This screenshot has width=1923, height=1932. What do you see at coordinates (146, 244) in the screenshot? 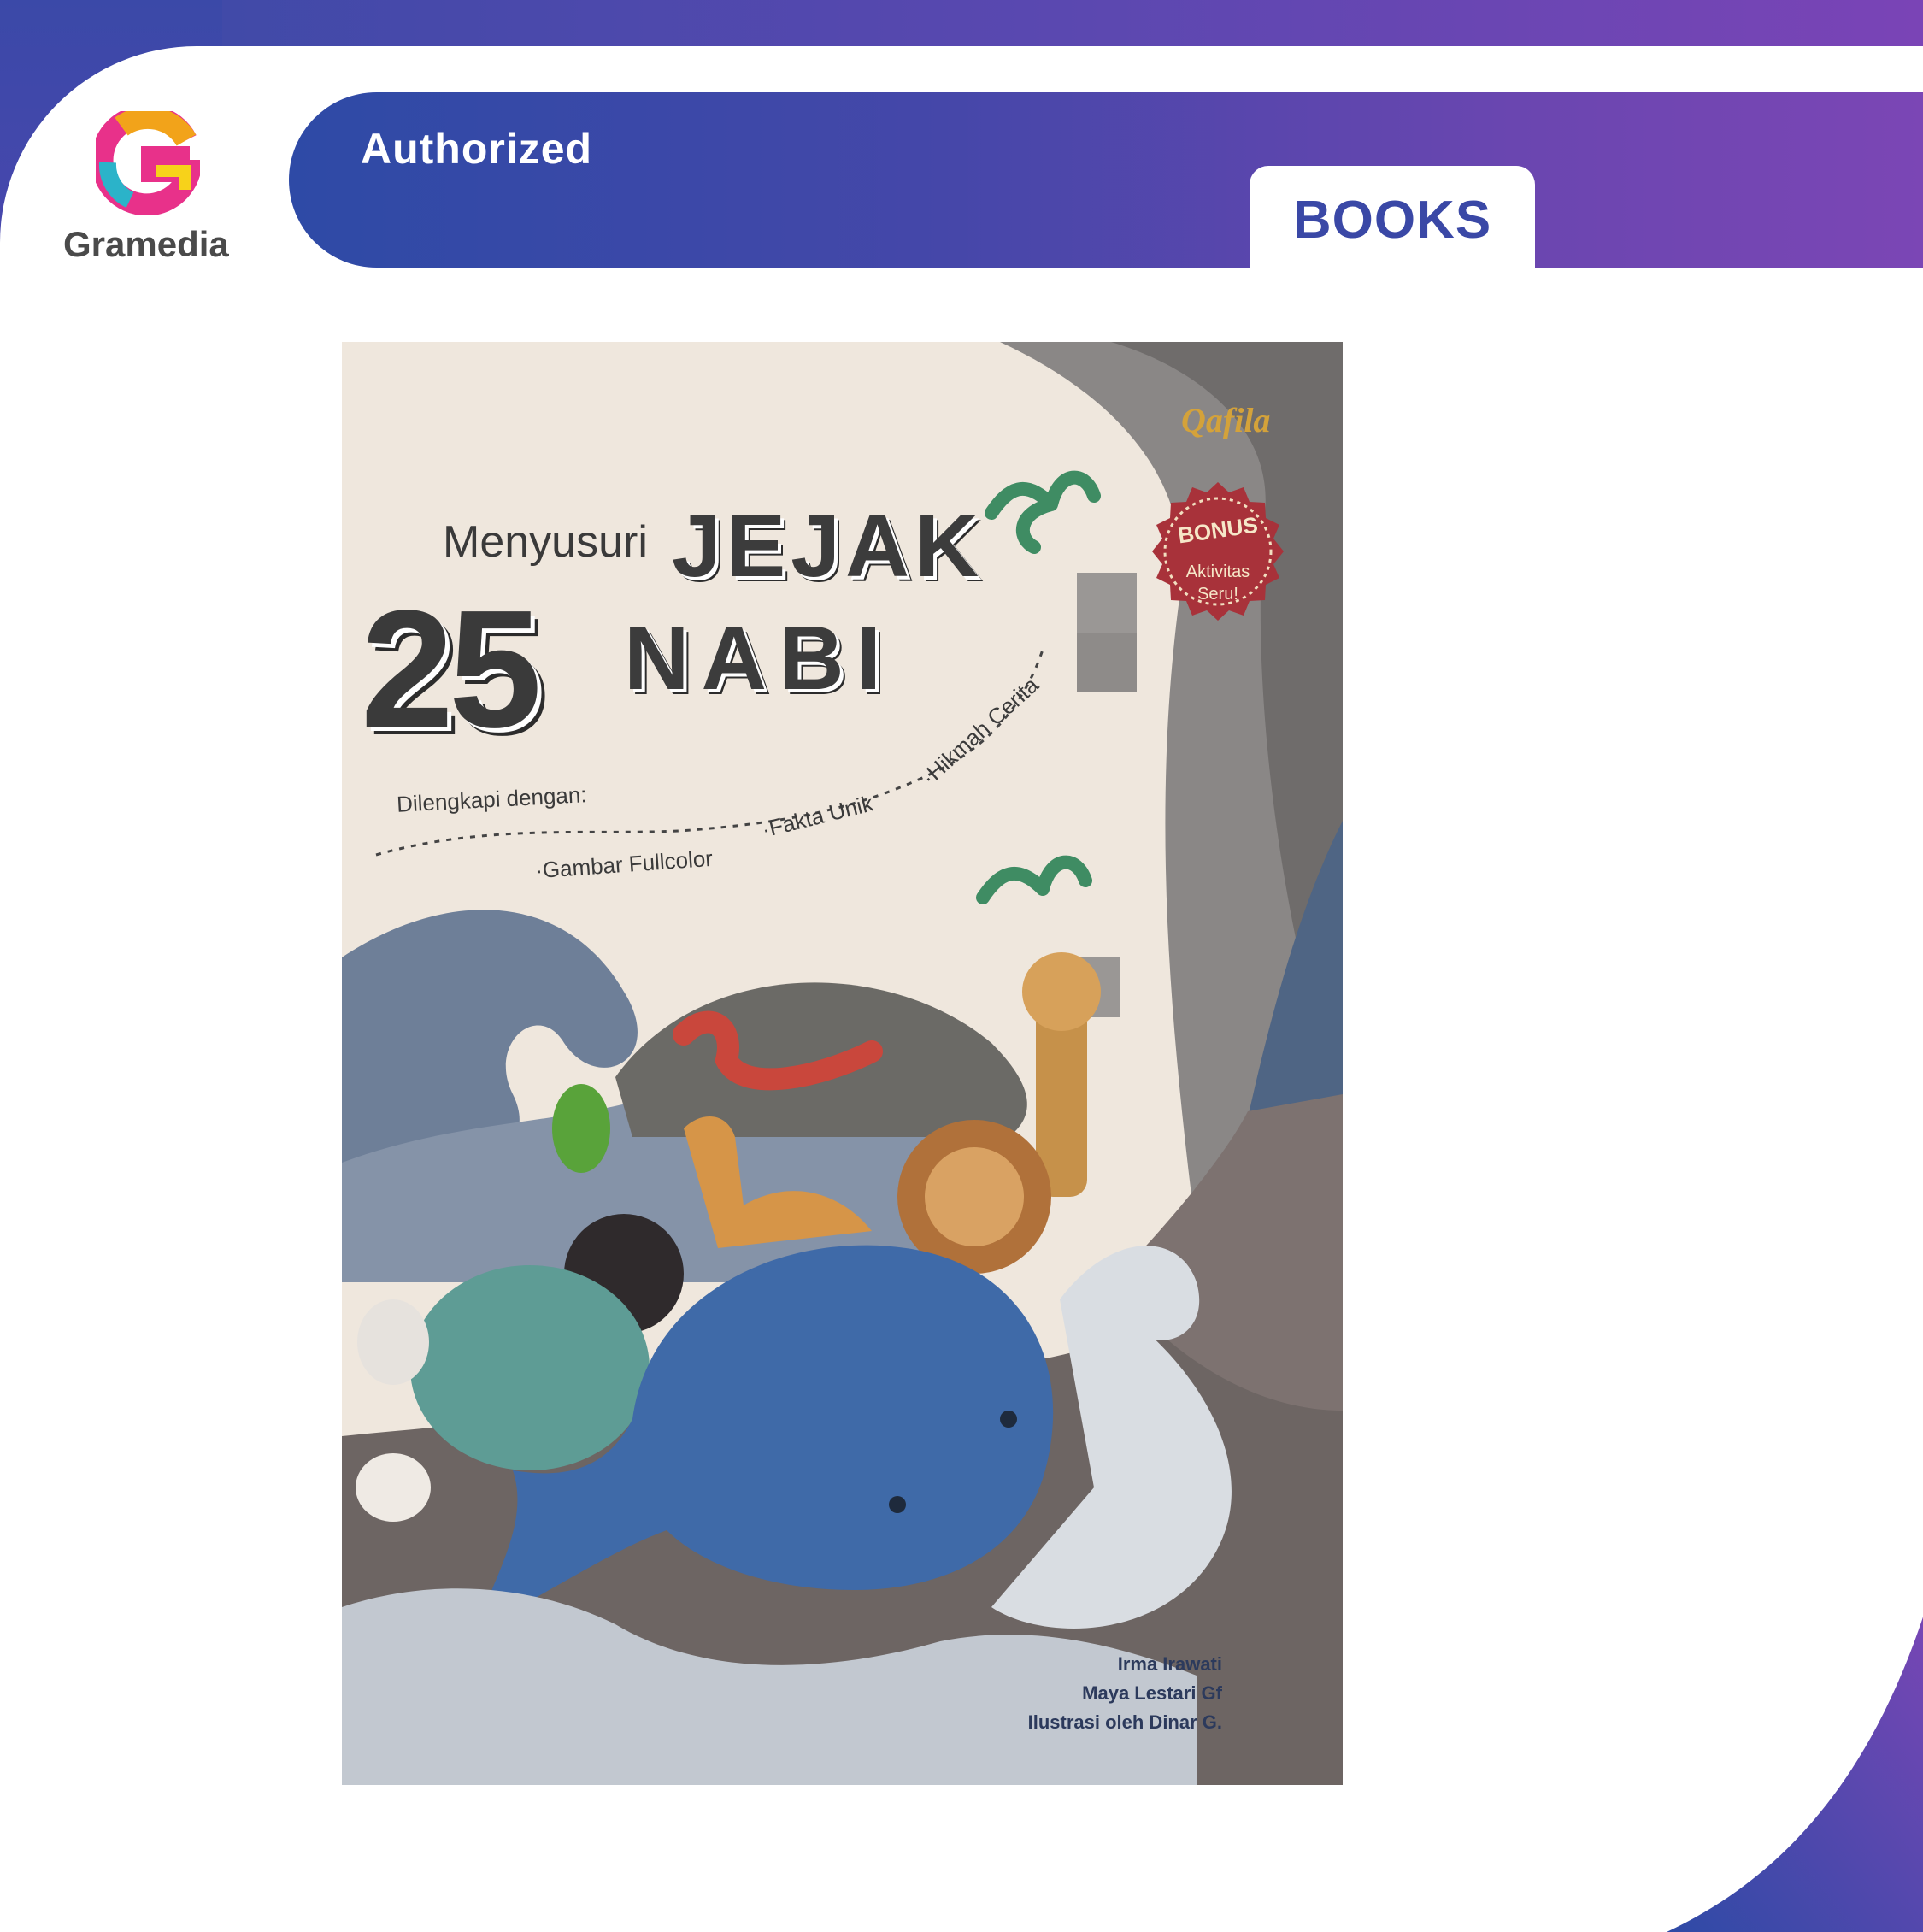
I see `brand-name: Gramedia` at bounding box center [146, 244].